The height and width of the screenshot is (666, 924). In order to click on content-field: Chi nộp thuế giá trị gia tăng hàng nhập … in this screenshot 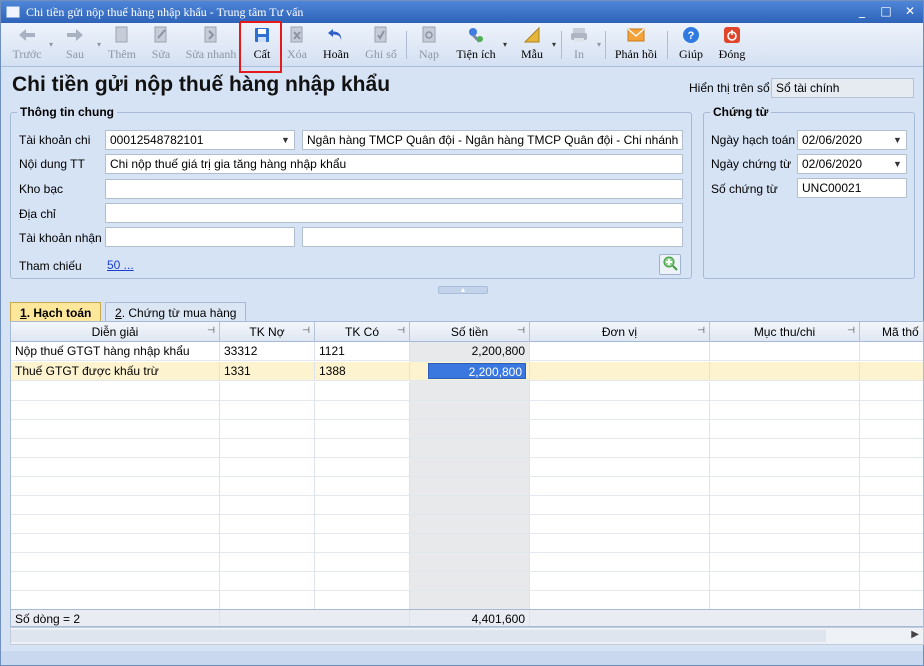, I will do `click(394, 164)`.